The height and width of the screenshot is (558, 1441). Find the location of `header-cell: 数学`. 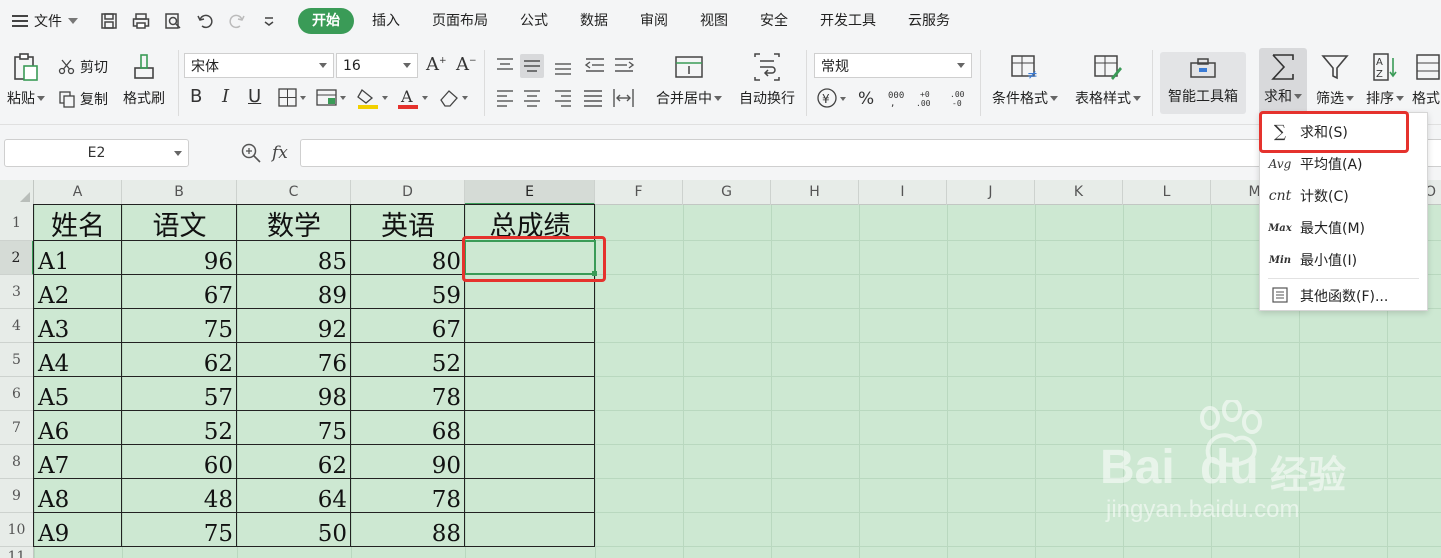

header-cell: 数学 is located at coordinates (294, 223).